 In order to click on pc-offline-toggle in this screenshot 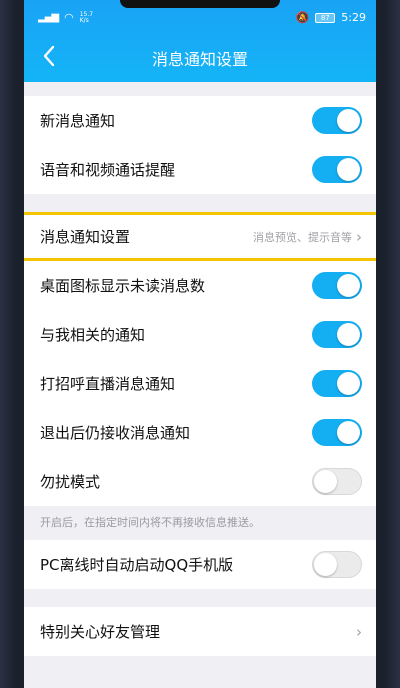, I will do `click(337, 564)`.